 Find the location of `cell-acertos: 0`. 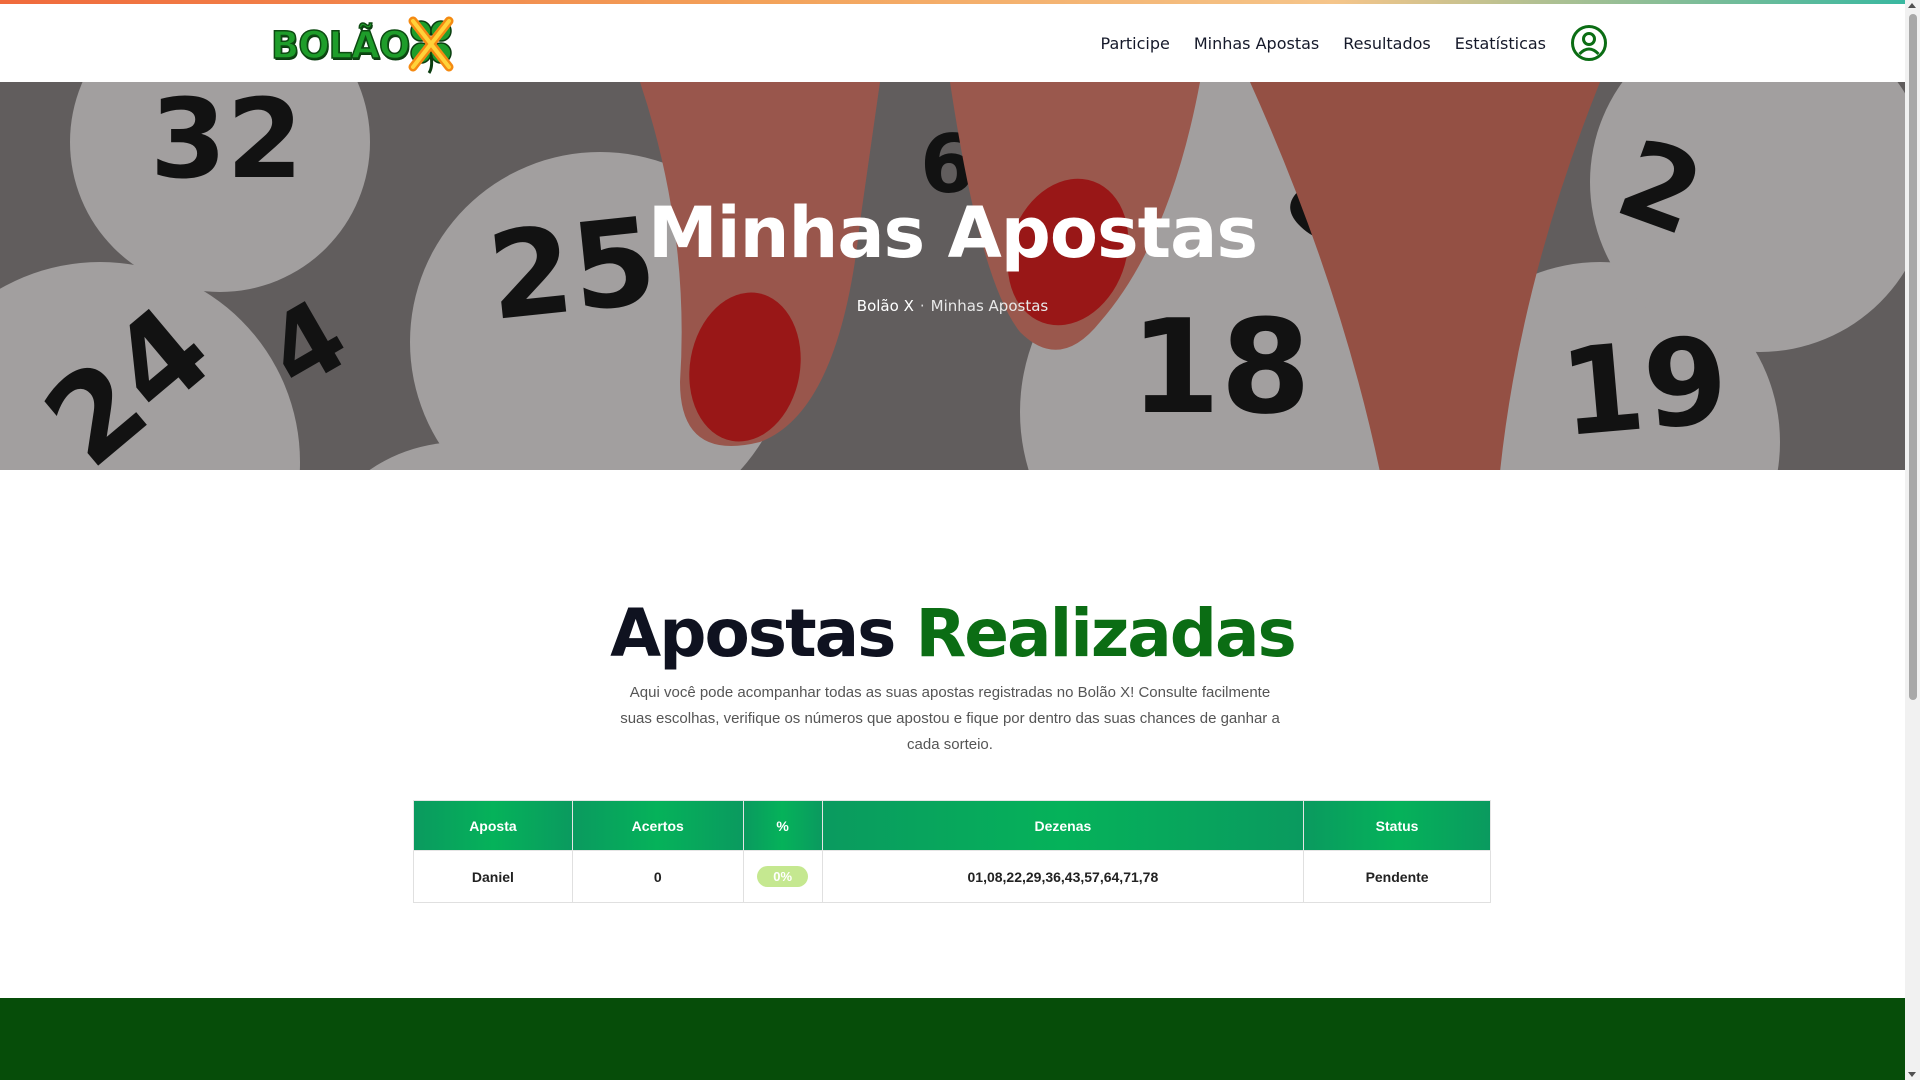

cell-acertos: 0 is located at coordinates (657, 876).